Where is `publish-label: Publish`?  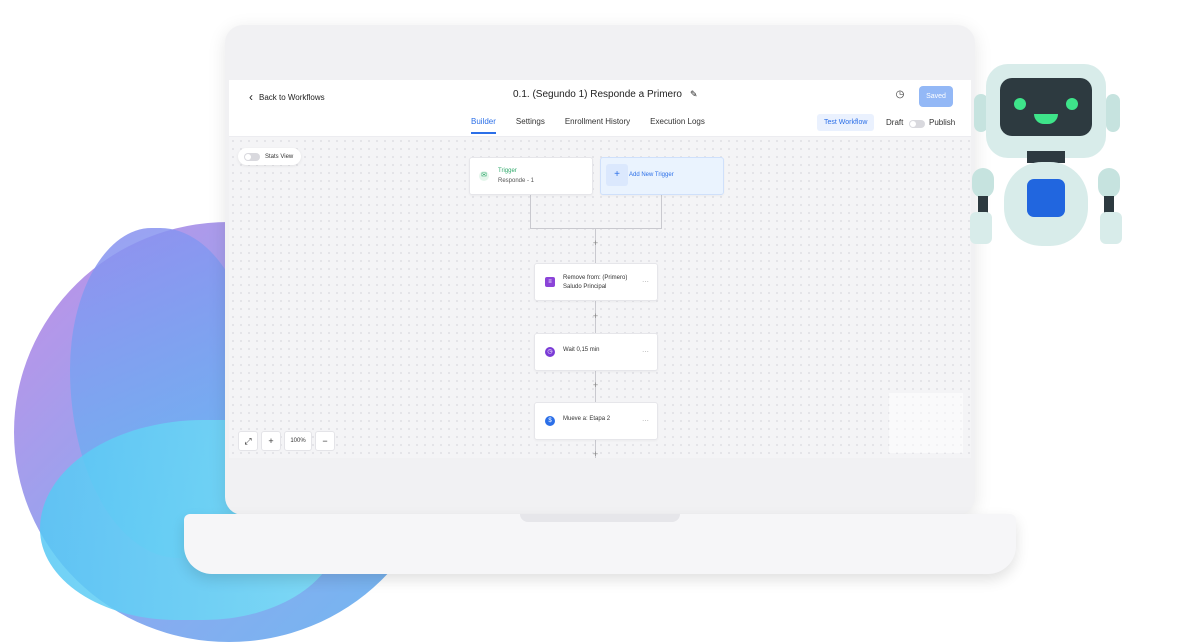
publish-label: Publish is located at coordinates (942, 122).